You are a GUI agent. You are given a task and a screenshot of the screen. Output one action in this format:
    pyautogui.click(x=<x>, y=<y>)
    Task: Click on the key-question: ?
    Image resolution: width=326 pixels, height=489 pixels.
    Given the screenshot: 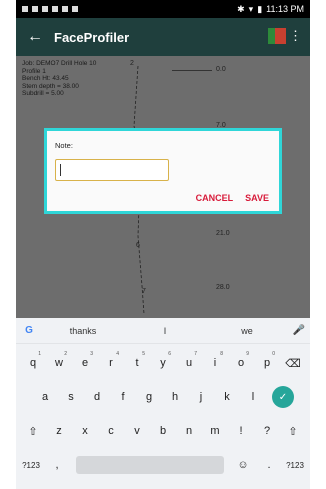 What is the action you would take?
    pyautogui.click(x=267, y=431)
    